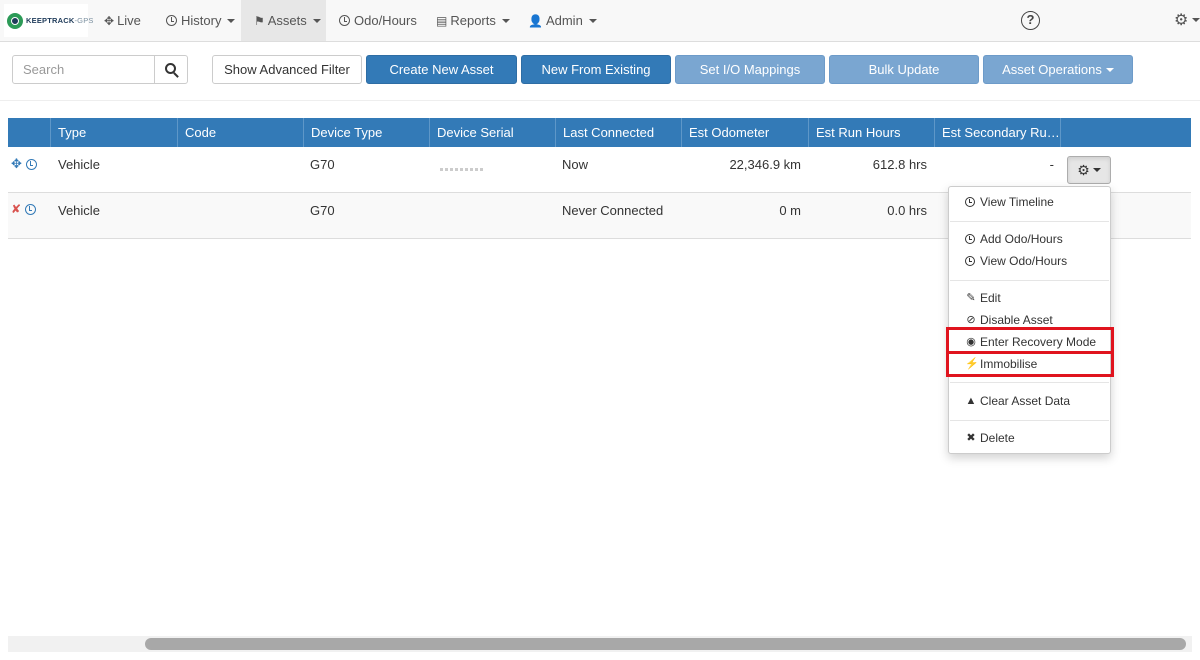 The height and width of the screenshot is (660, 1200). What do you see at coordinates (990, 298) in the screenshot?
I see `menu-item-label: Edit` at bounding box center [990, 298].